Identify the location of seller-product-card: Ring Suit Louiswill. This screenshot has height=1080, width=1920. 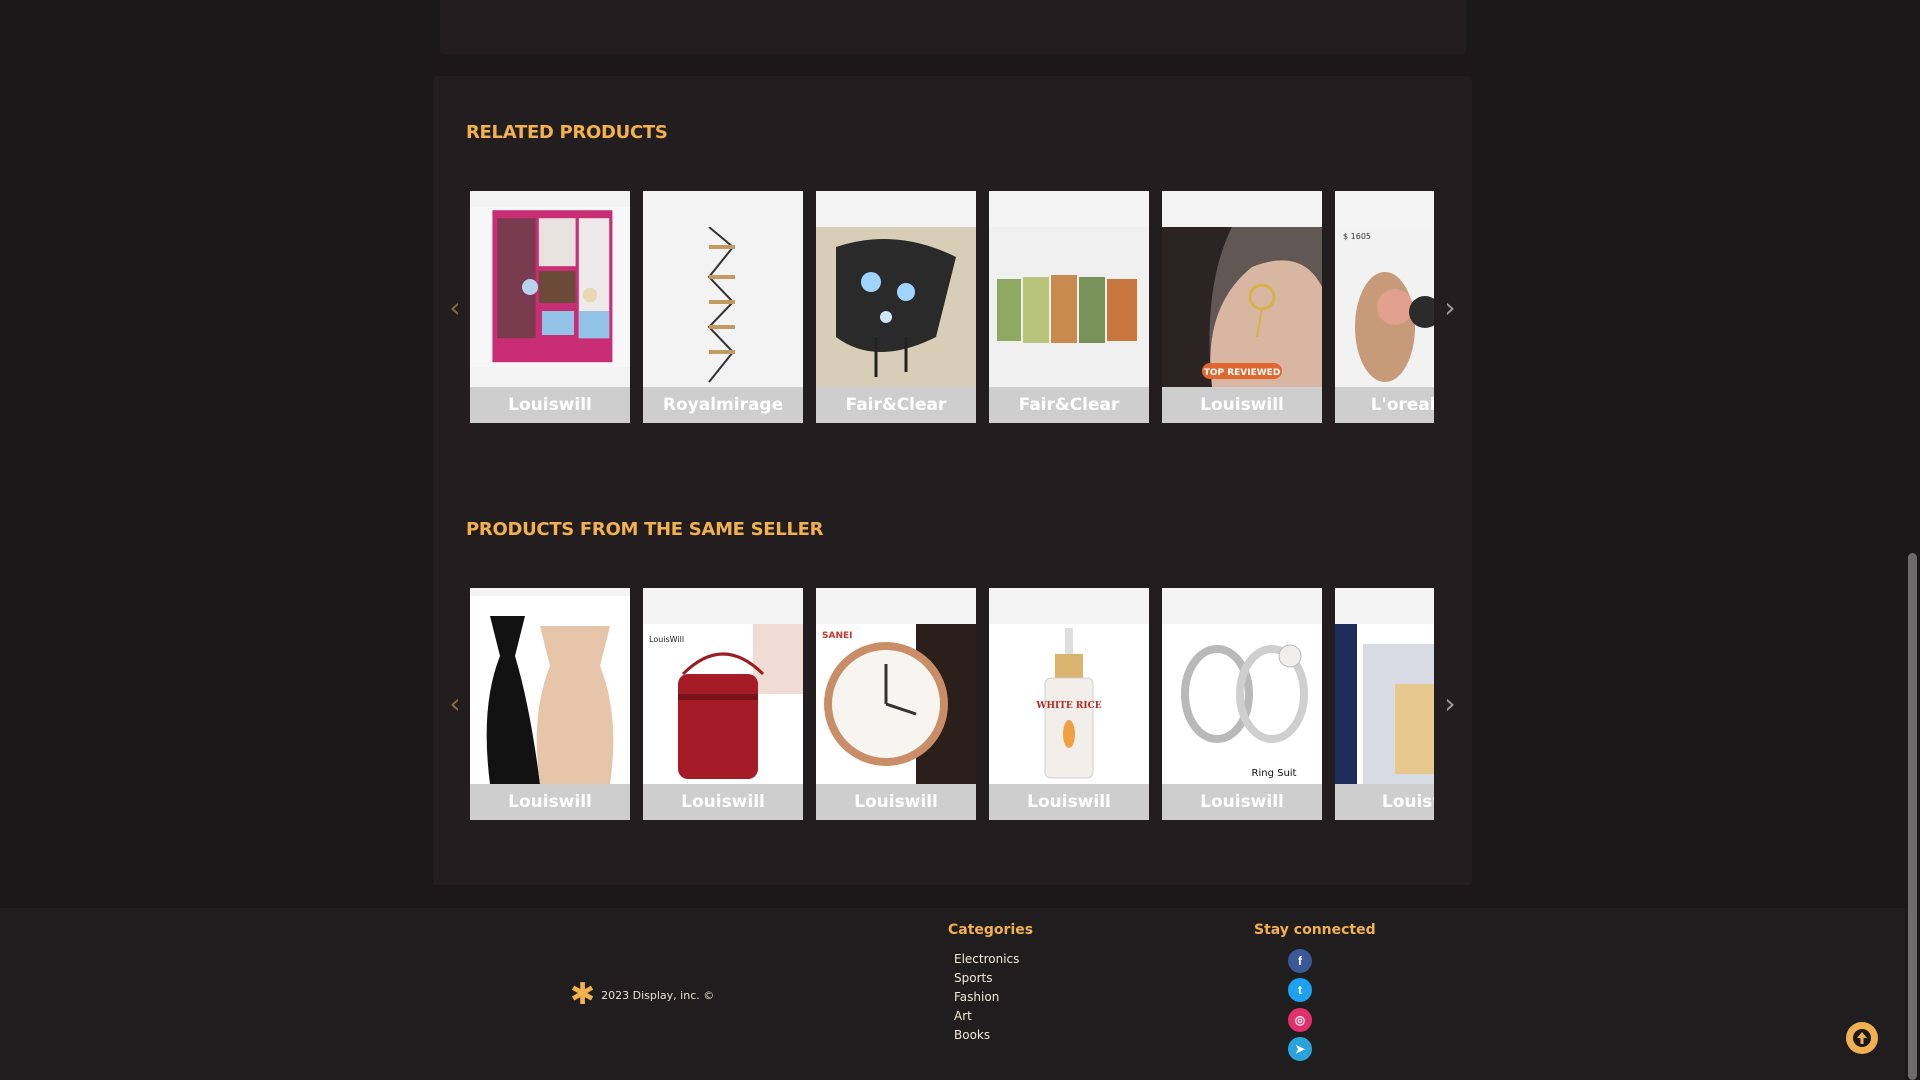
(1242, 704).